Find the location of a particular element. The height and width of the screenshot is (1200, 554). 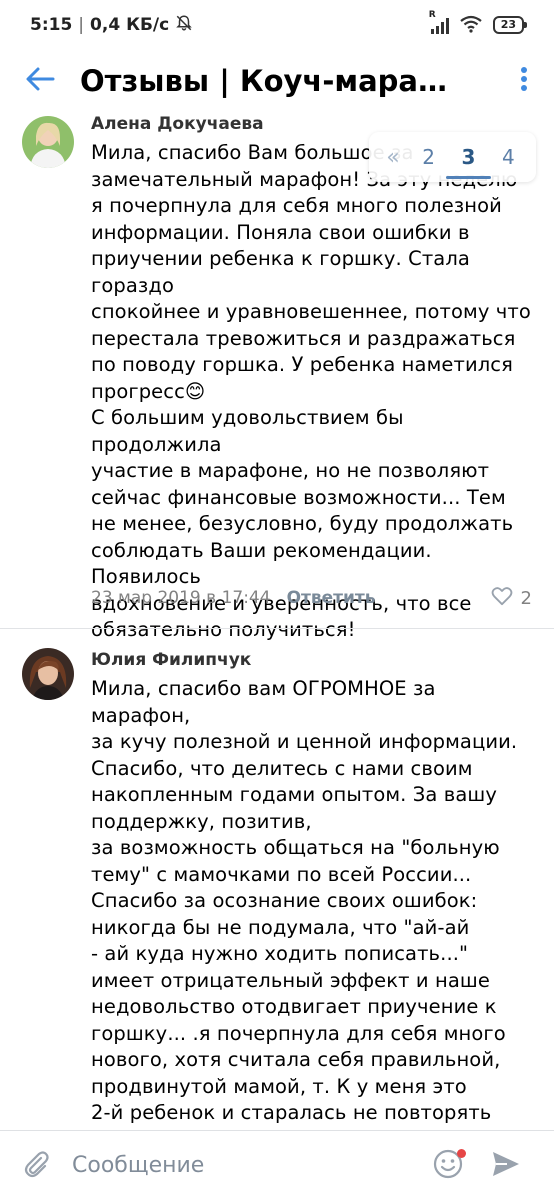

like-count: 2 is located at coordinates (526, 598).